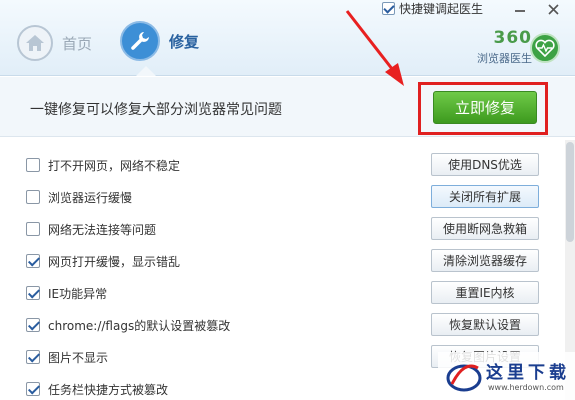 This screenshot has width=575, height=400. I want to click on list-item: 网页打开缓慢，显示错乱 清除浏览器缓存, so click(280, 261).